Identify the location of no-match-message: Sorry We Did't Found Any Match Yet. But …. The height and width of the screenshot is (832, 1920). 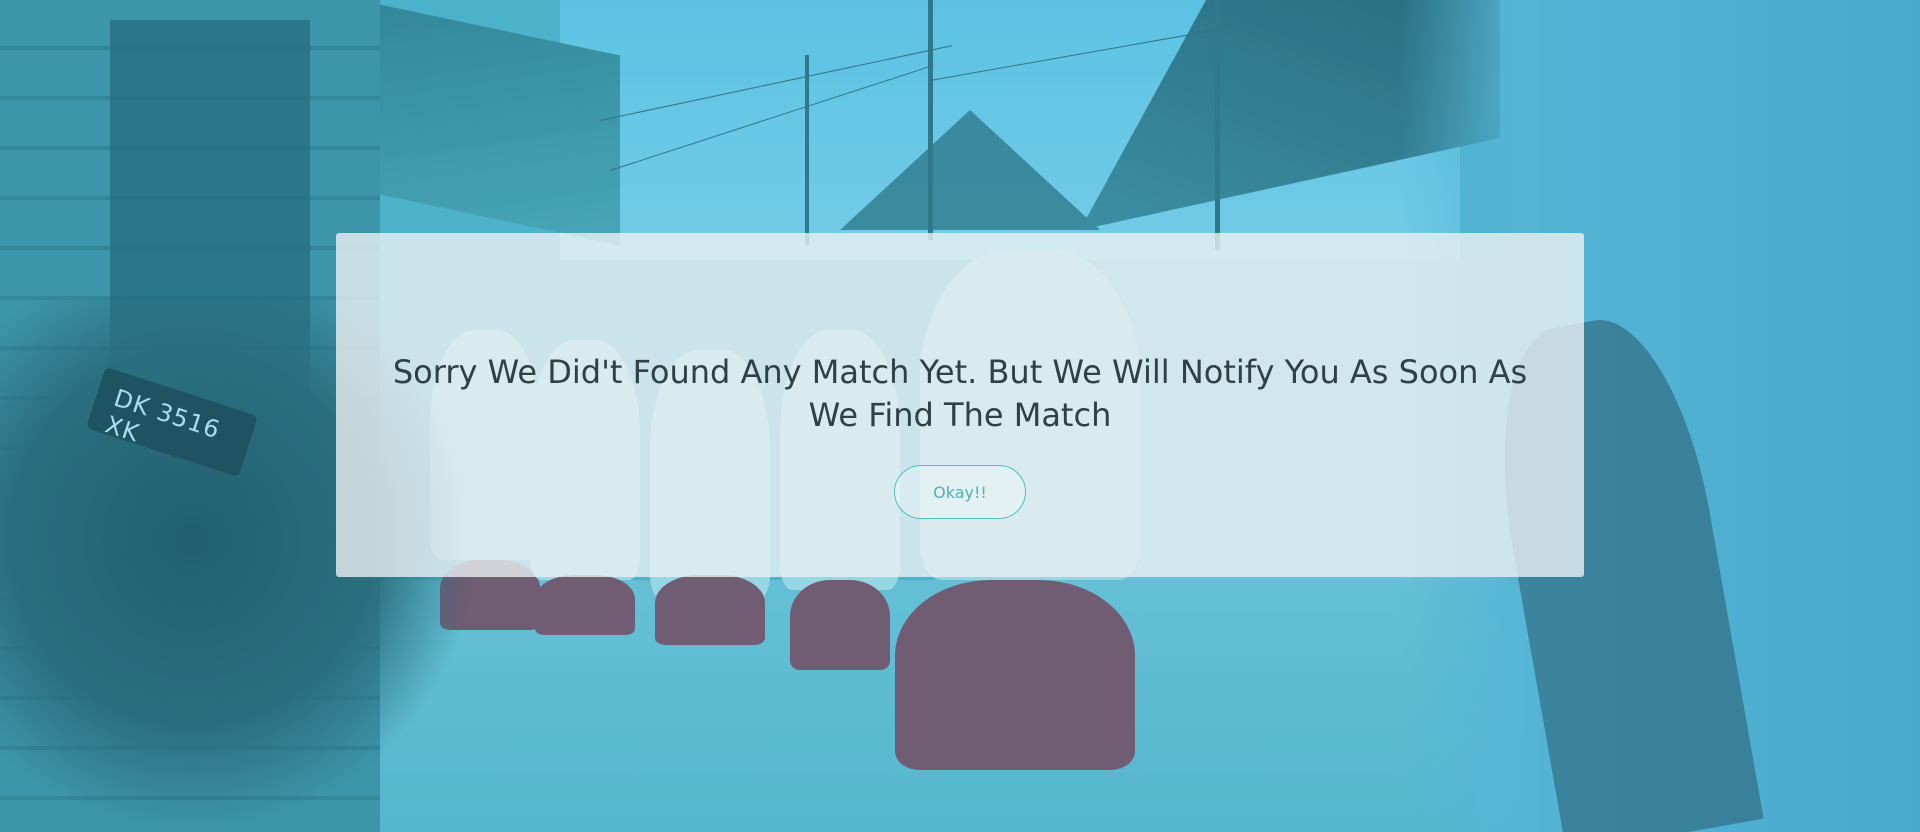
(960, 393).